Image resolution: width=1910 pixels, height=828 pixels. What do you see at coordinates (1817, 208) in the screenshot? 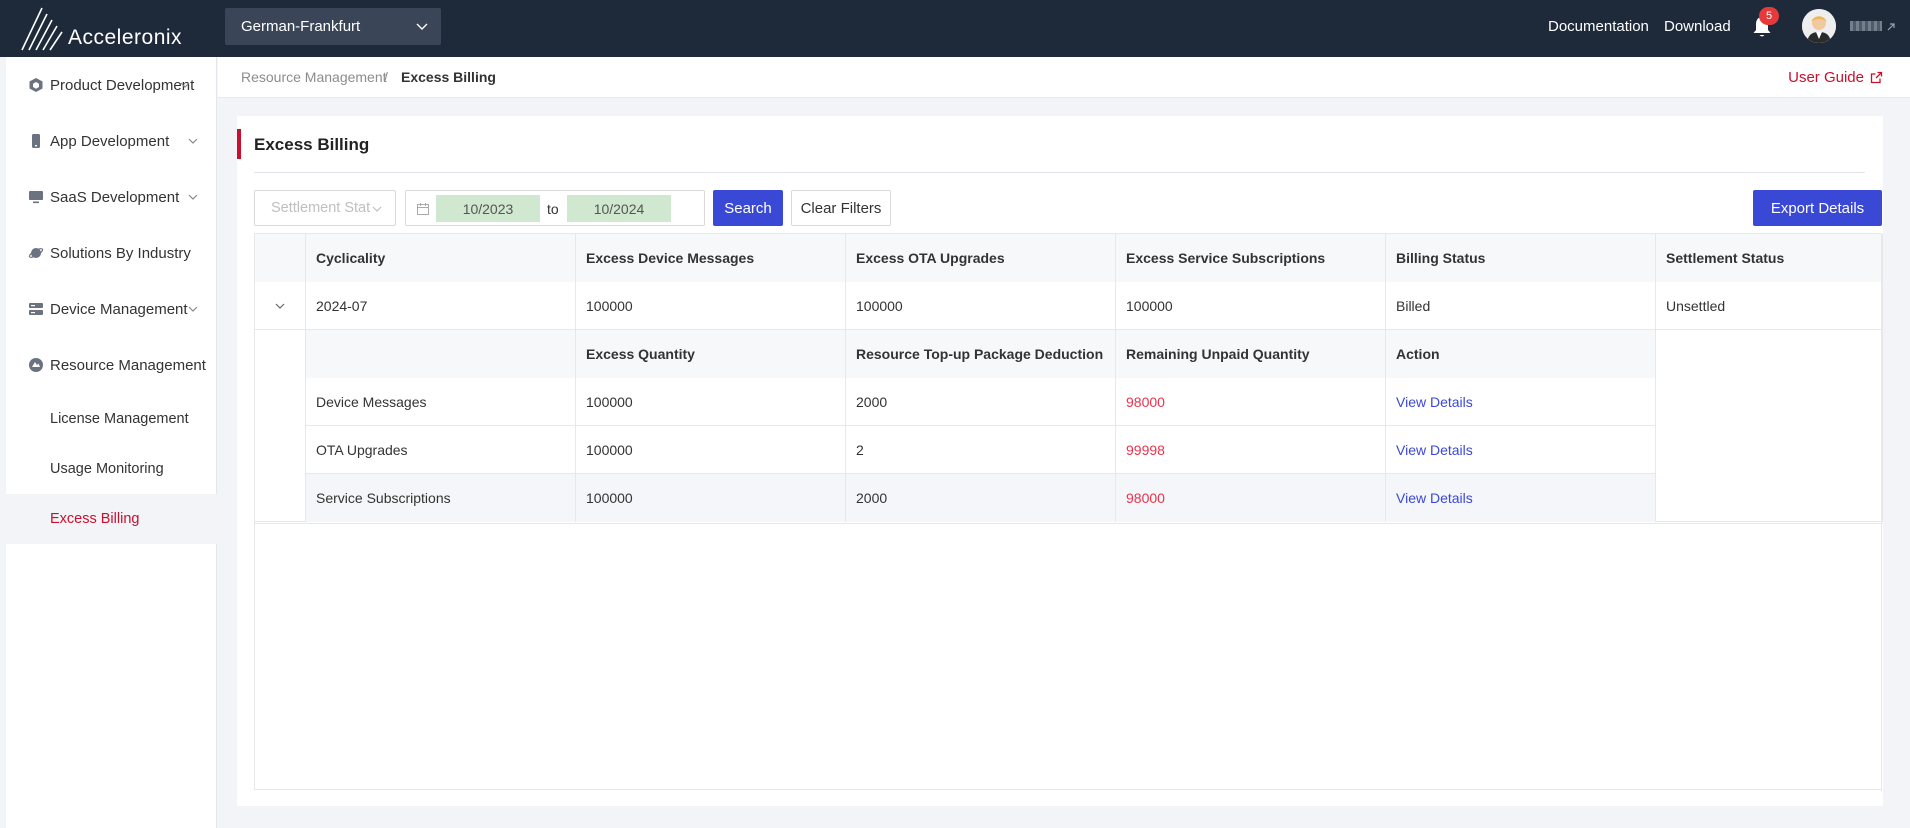
I see `export-details-button: Export Details` at bounding box center [1817, 208].